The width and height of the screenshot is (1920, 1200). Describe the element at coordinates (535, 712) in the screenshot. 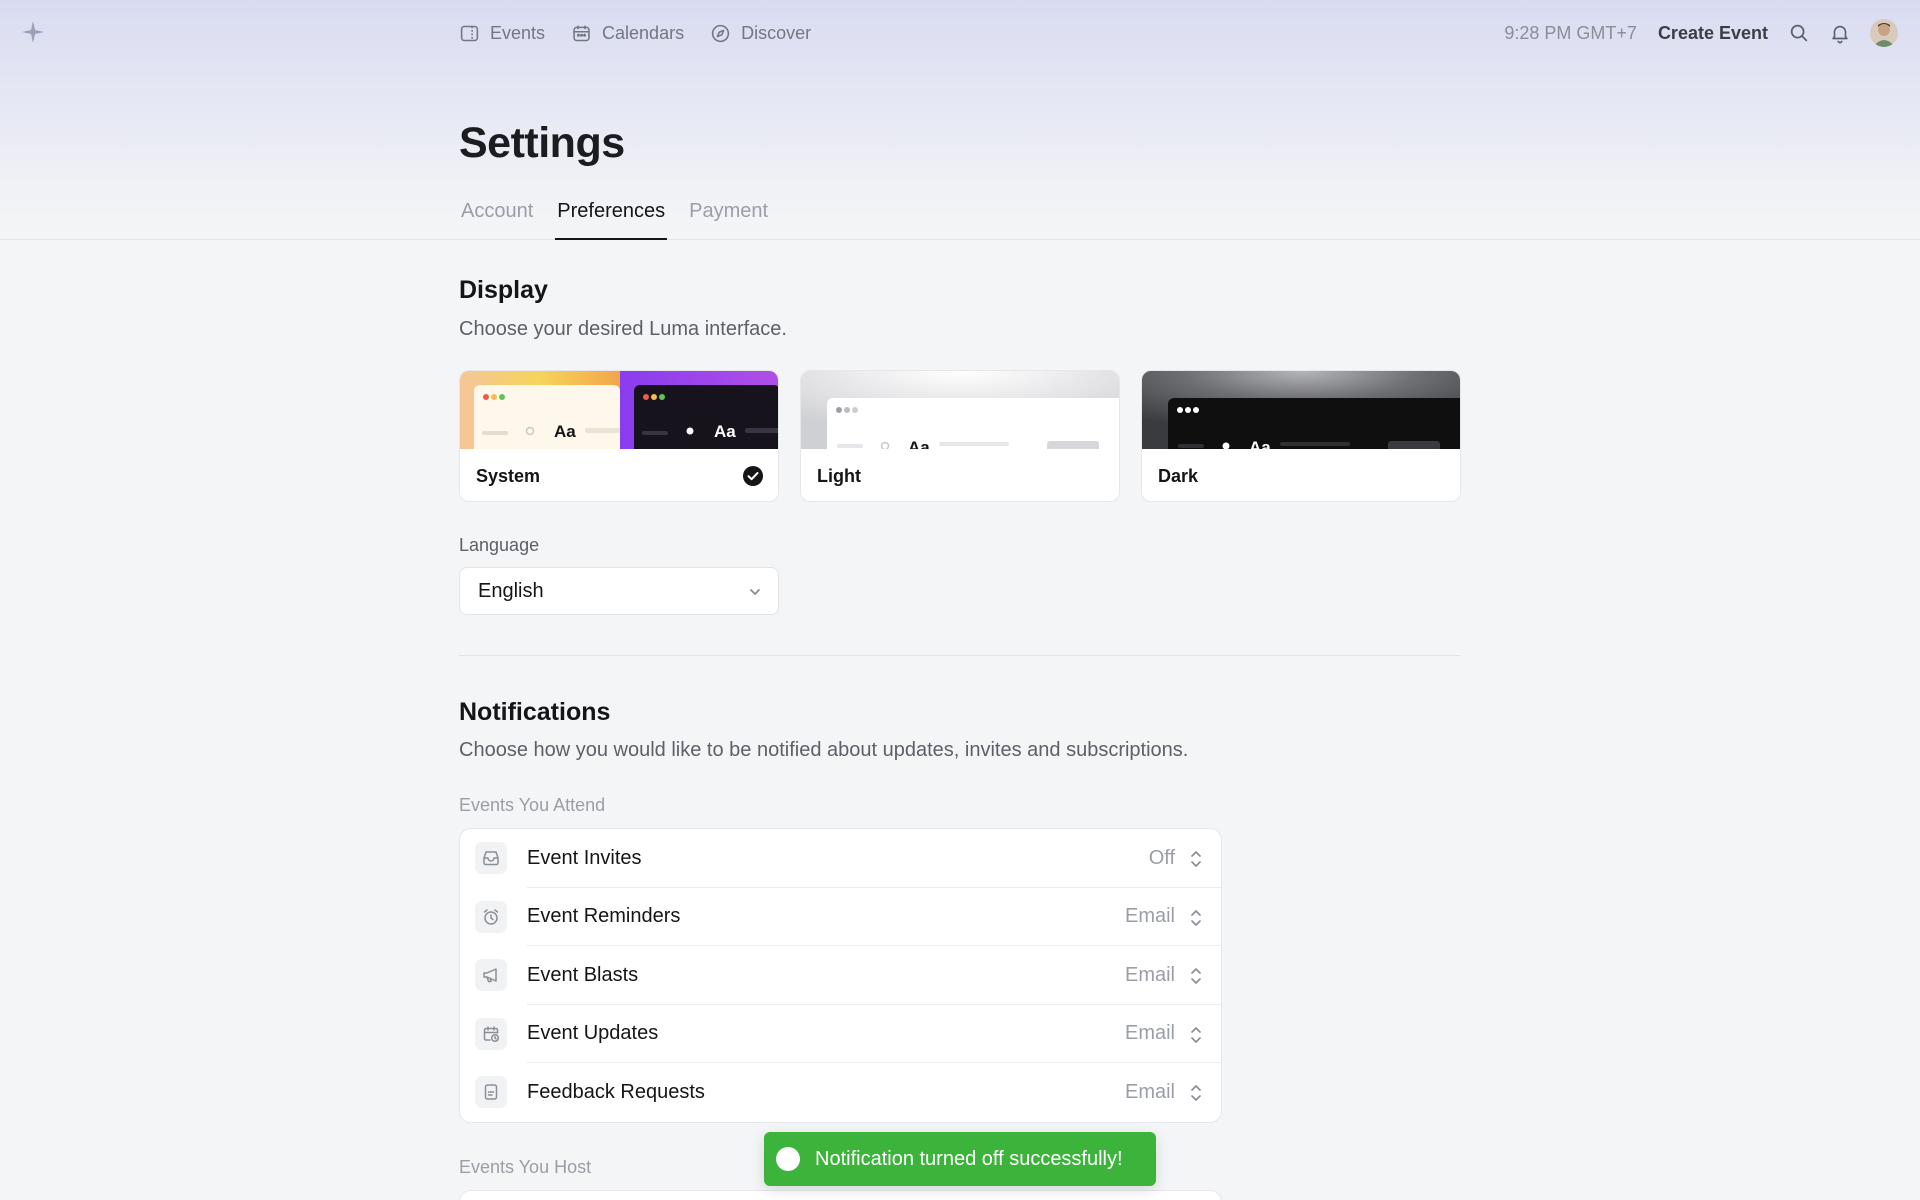

I see `notifications-title: Notifications` at that location.